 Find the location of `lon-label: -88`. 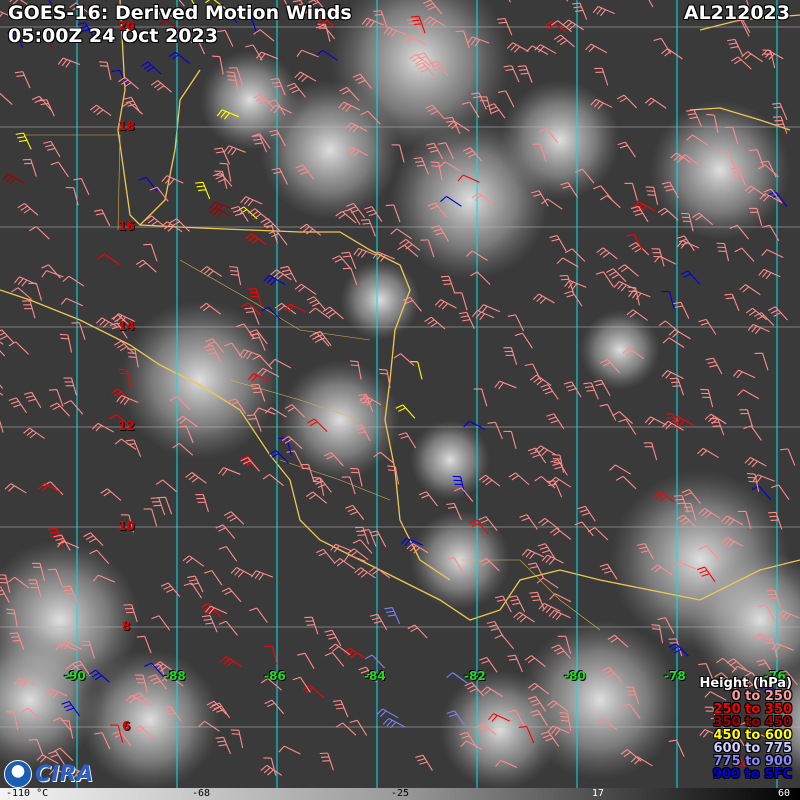

lon-label: -88 is located at coordinates (175, 676).